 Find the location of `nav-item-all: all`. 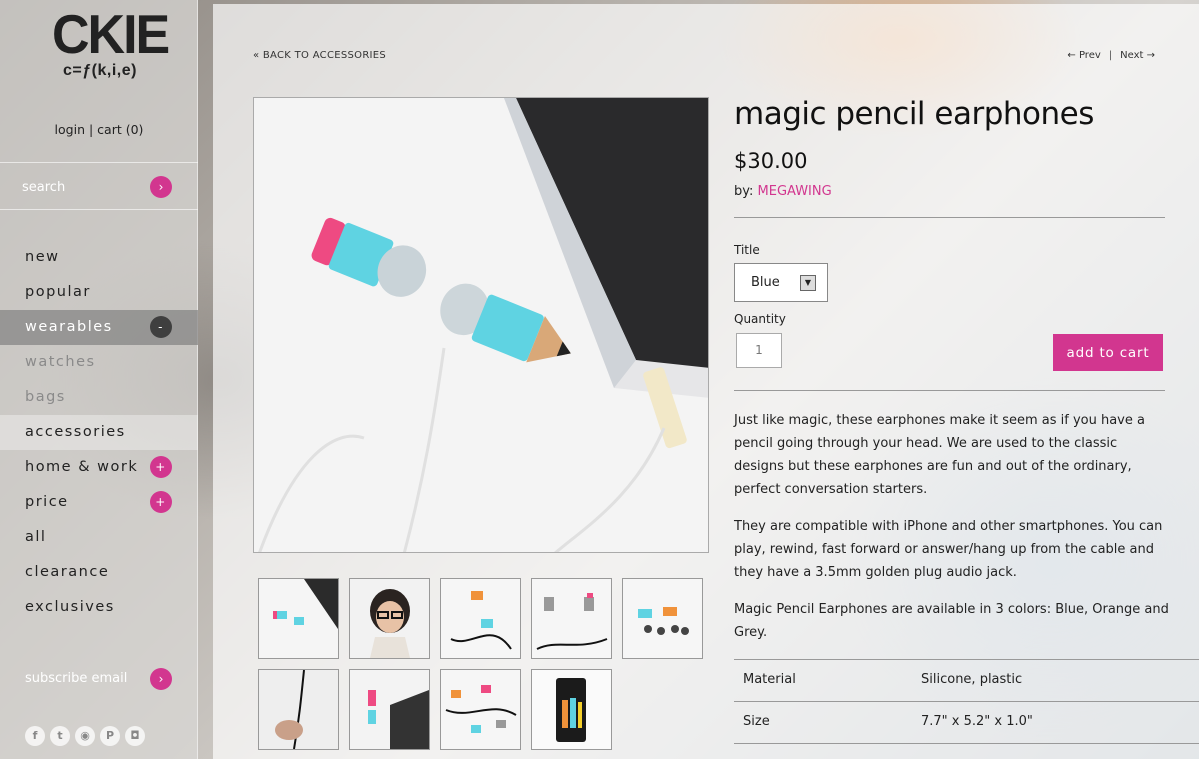

nav-item-all: all is located at coordinates (99, 537).